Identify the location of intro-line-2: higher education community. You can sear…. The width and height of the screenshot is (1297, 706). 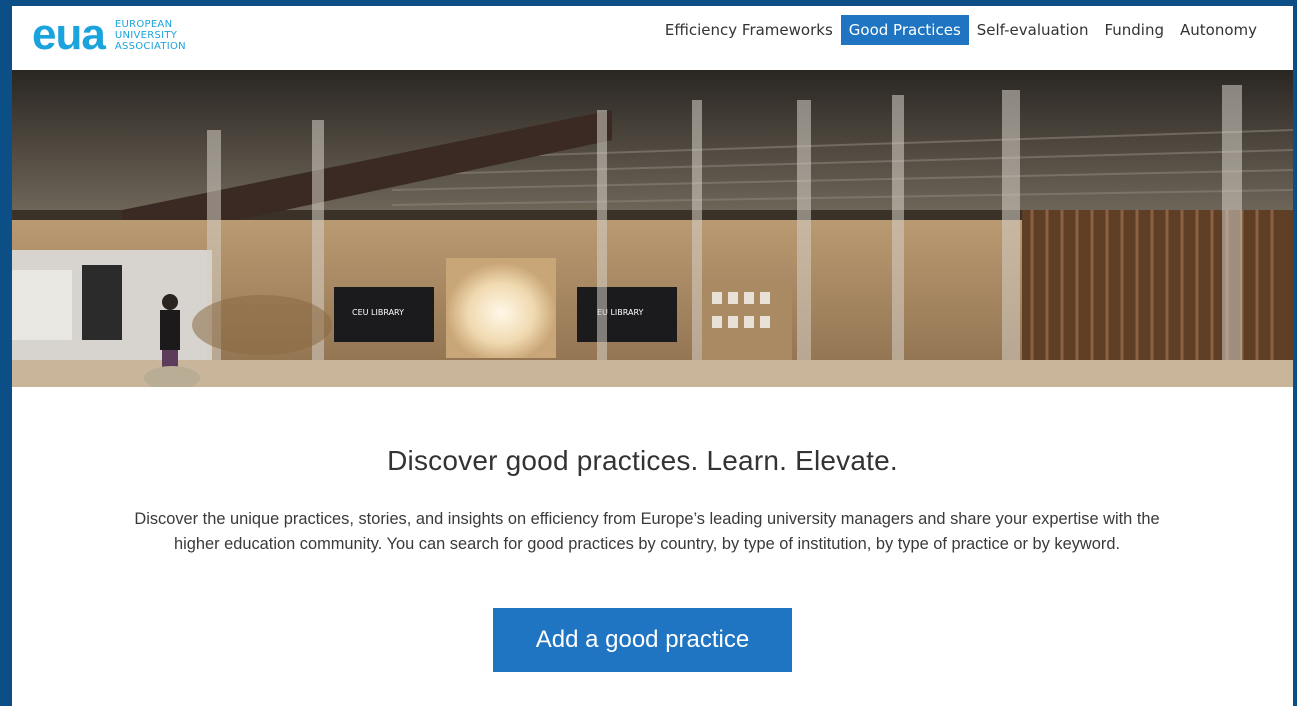
(647, 544).